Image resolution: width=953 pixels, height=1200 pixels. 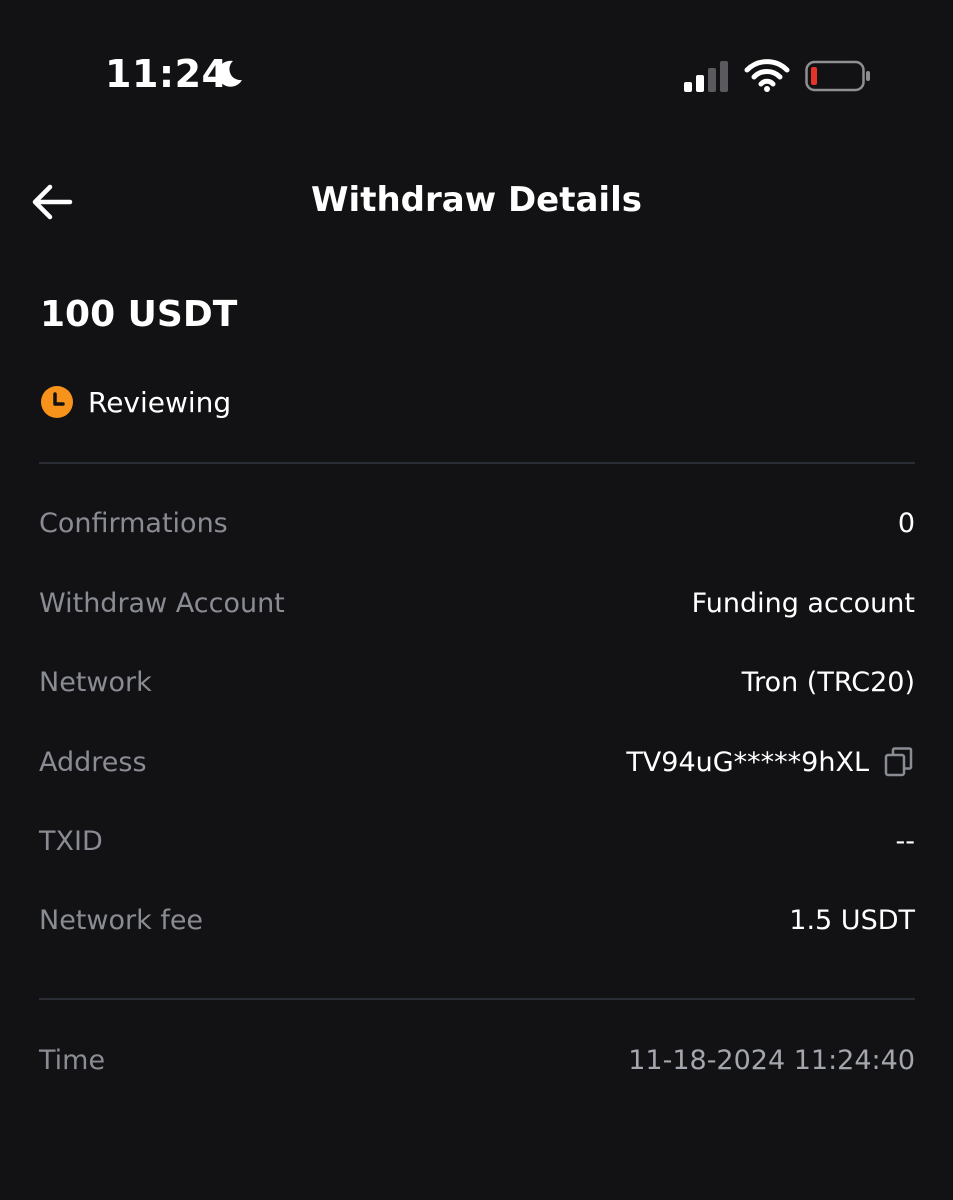 What do you see at coordinates (477, 523) in the screenshot?
I see `detail-row-confirmations: Confirmations 0` at bounding box center [477, 523].